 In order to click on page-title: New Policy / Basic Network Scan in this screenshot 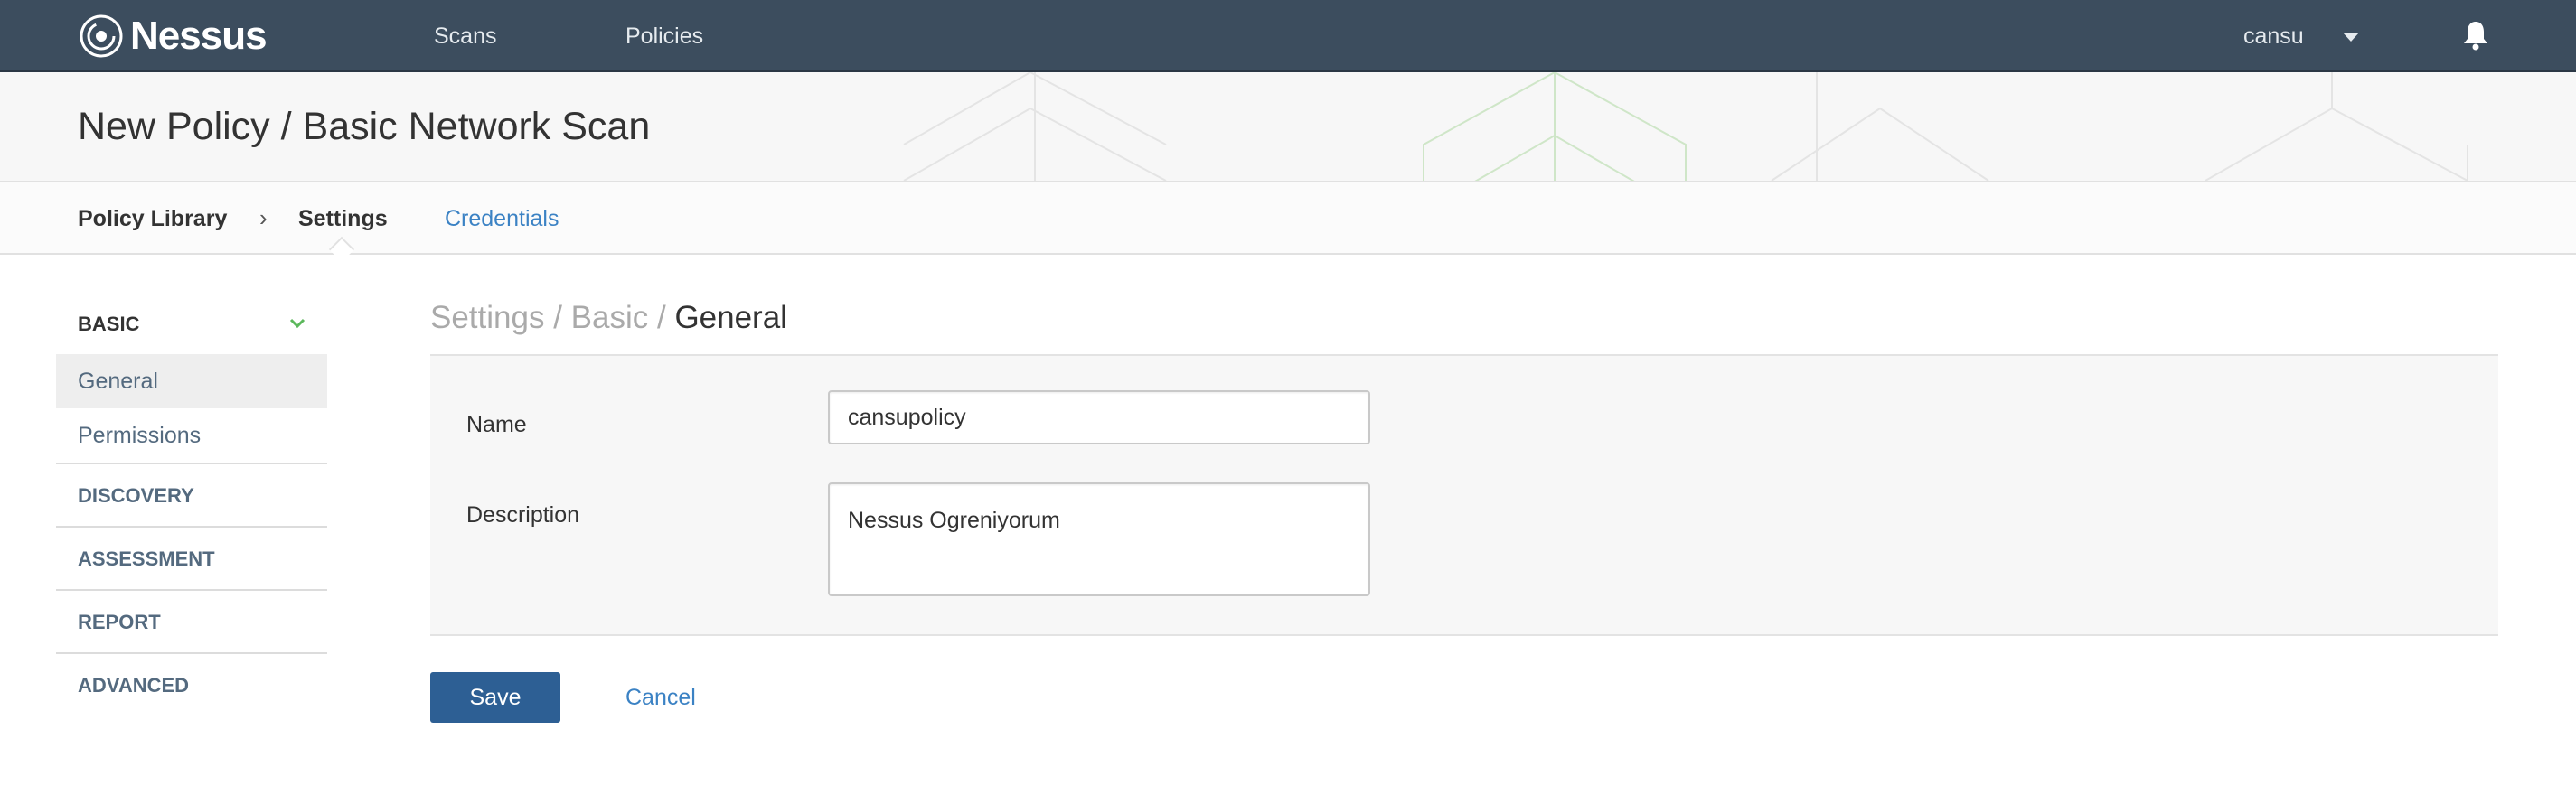, I will do `click(365, 126)`.